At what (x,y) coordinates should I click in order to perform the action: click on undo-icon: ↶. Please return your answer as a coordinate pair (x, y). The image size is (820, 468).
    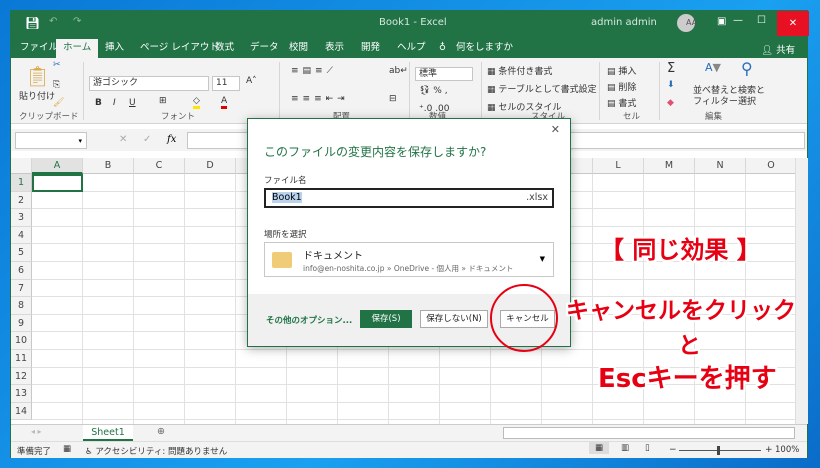
    Looking at the image, I should click on (53, 21).